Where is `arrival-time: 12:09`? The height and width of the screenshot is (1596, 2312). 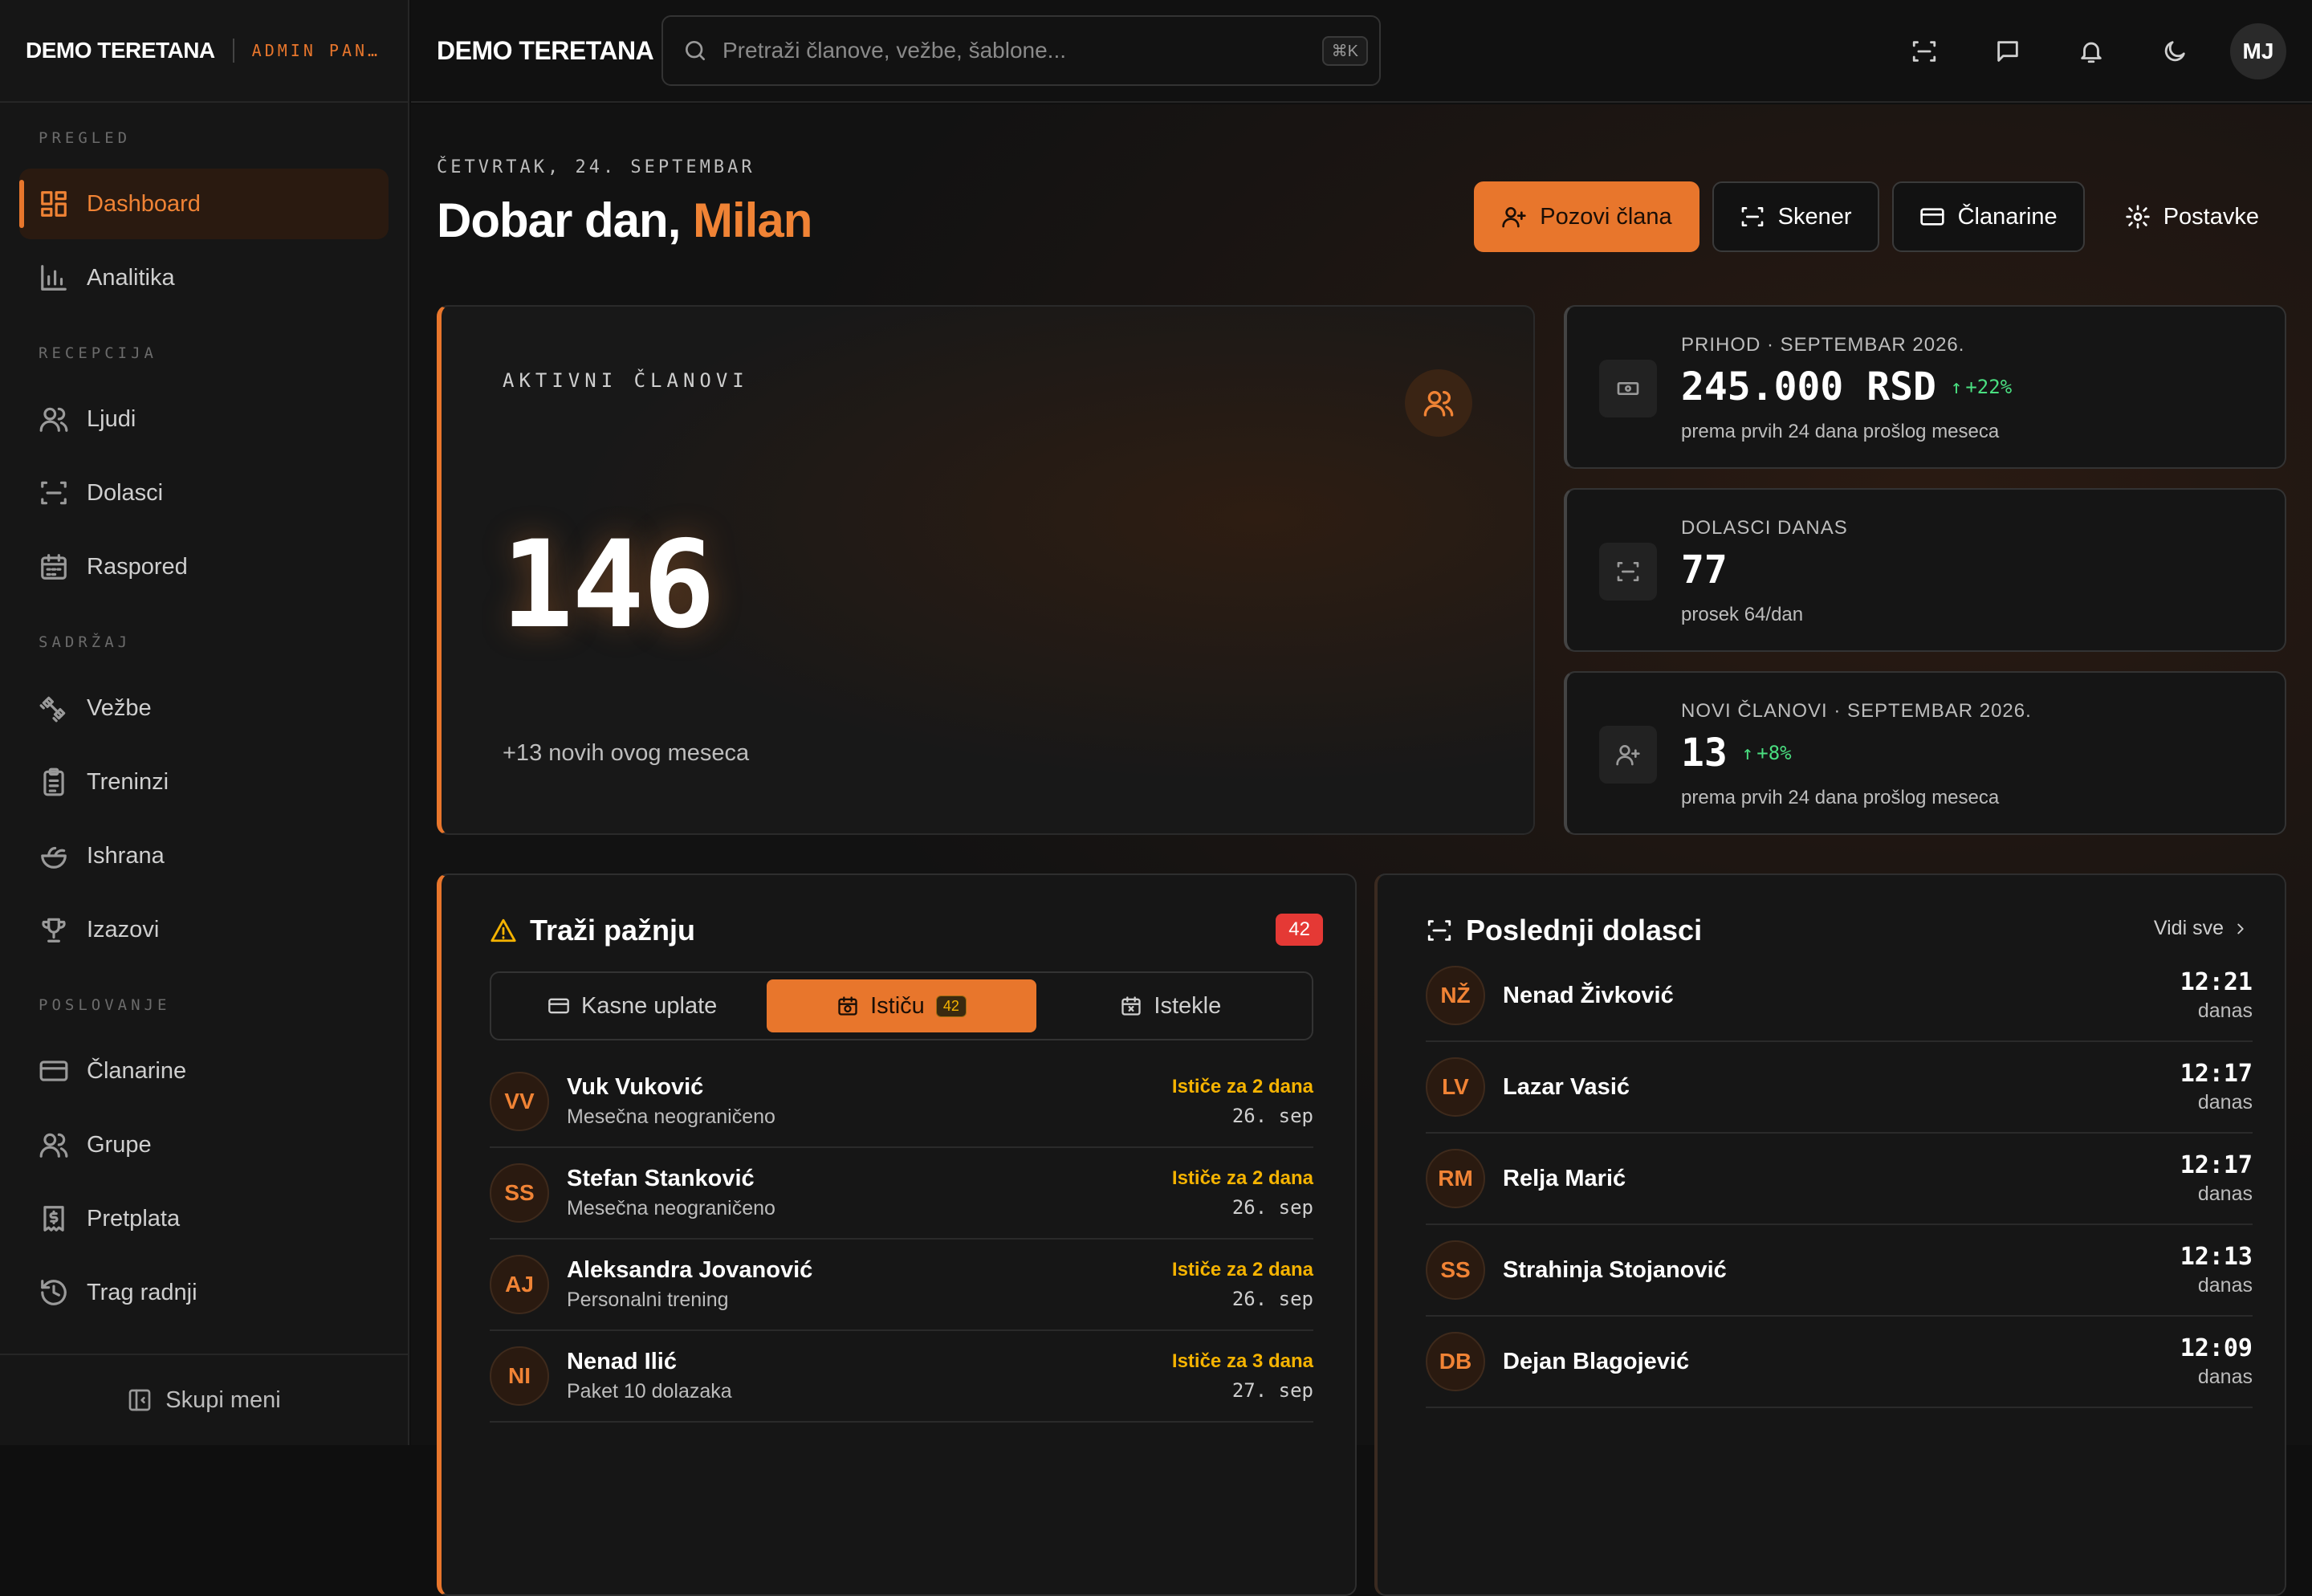
arrival-time: 12:09 is located at coordinates (2216, 1348).